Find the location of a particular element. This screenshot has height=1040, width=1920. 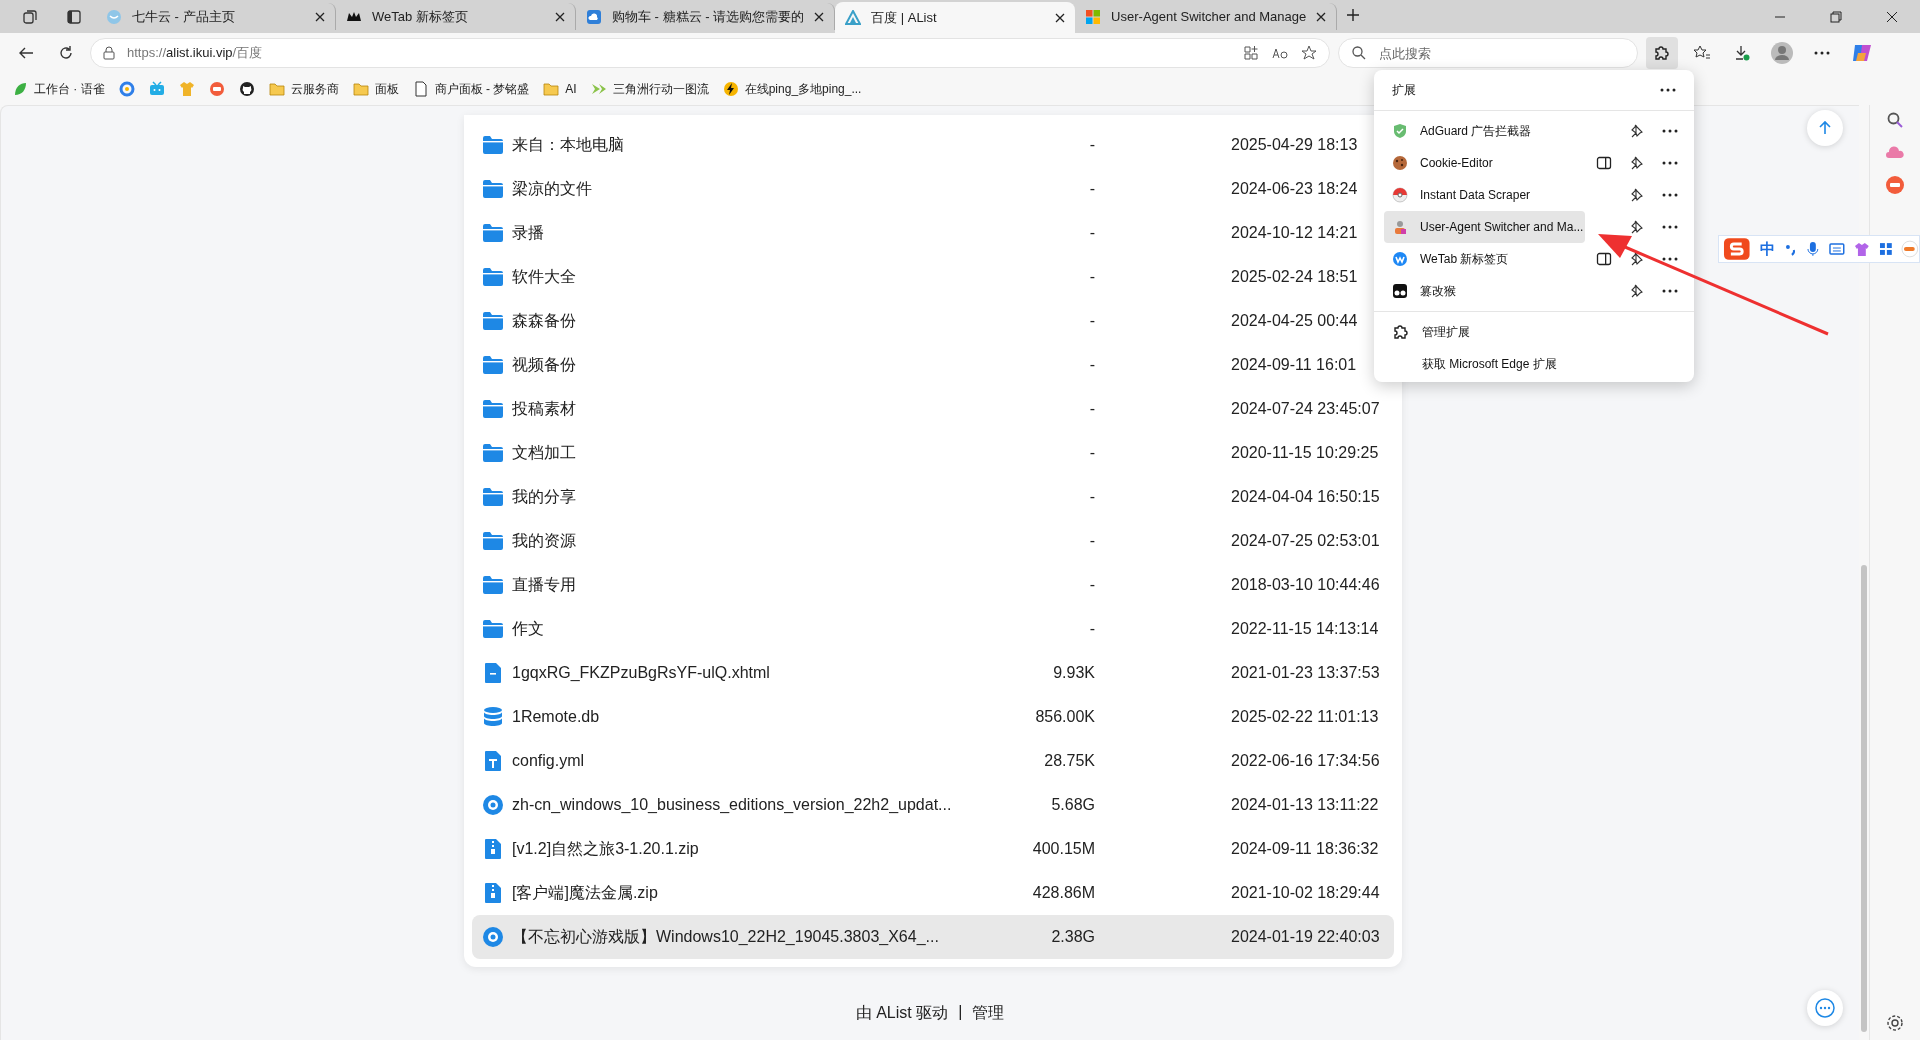

wetab-logo-icon is located at coordinates (1400, 259).